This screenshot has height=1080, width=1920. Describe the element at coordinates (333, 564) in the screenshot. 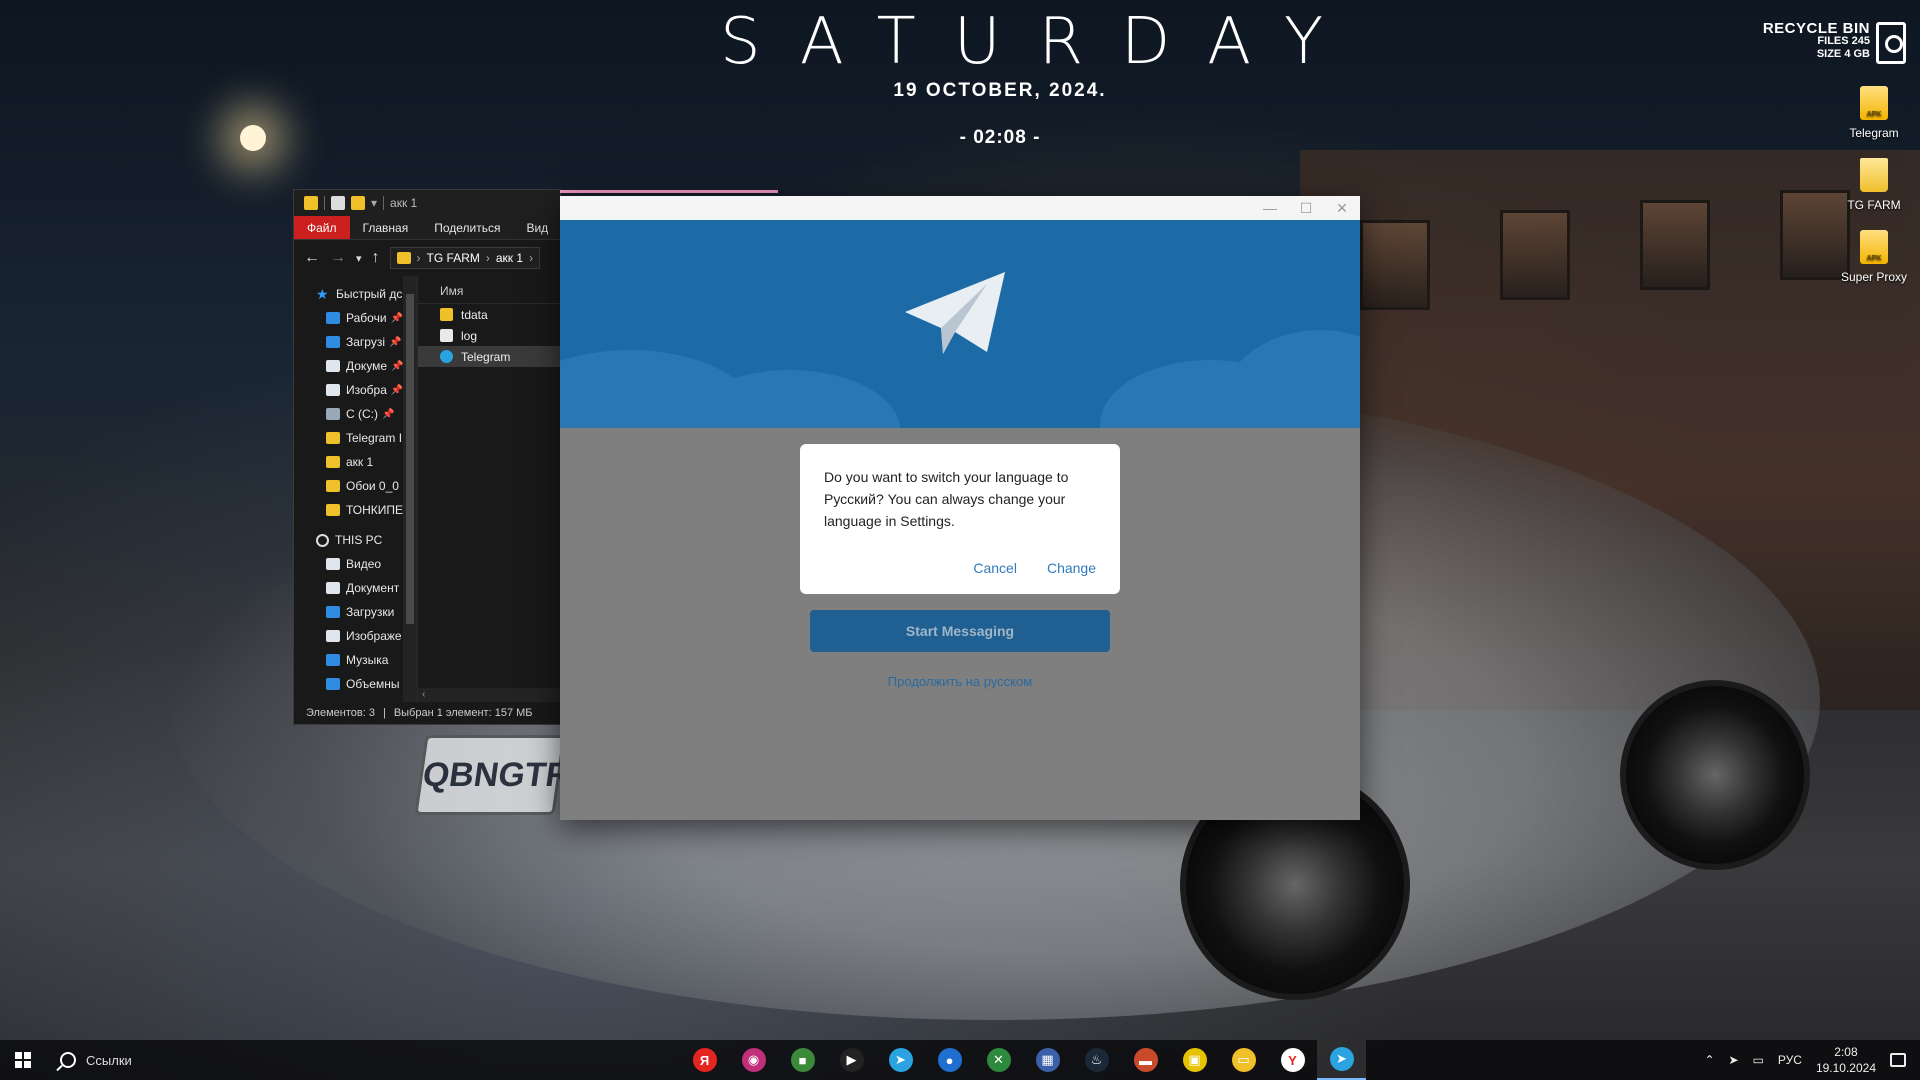

I see `video-icon` at that location.